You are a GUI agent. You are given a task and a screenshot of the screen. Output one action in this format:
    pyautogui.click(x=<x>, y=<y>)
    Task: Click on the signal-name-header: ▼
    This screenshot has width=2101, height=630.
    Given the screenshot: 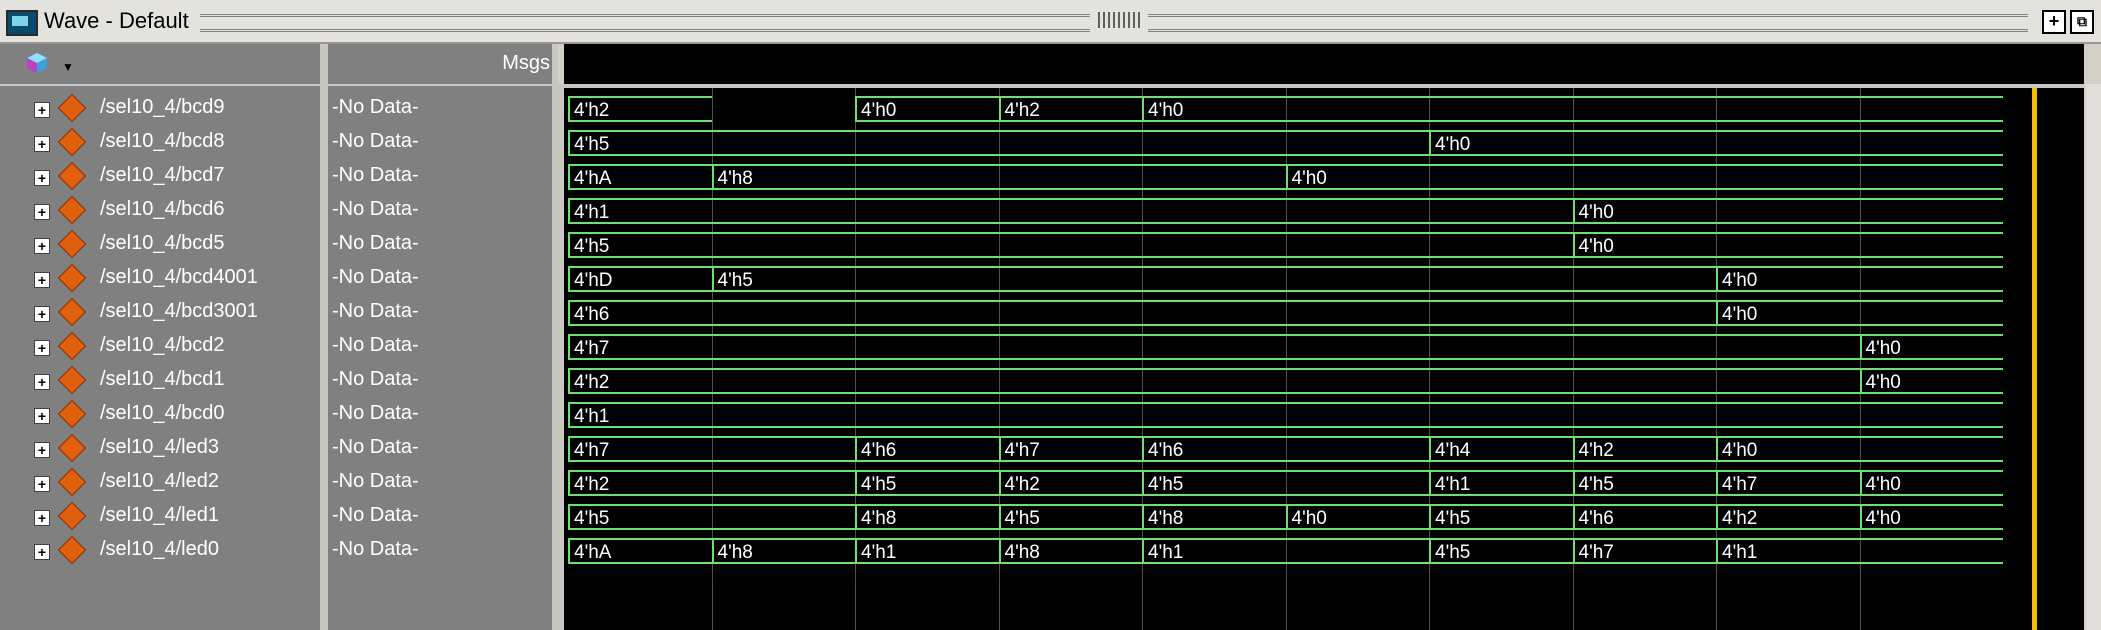 What is the action you would take?
    pyautogui.click(x=164, y=65)
    